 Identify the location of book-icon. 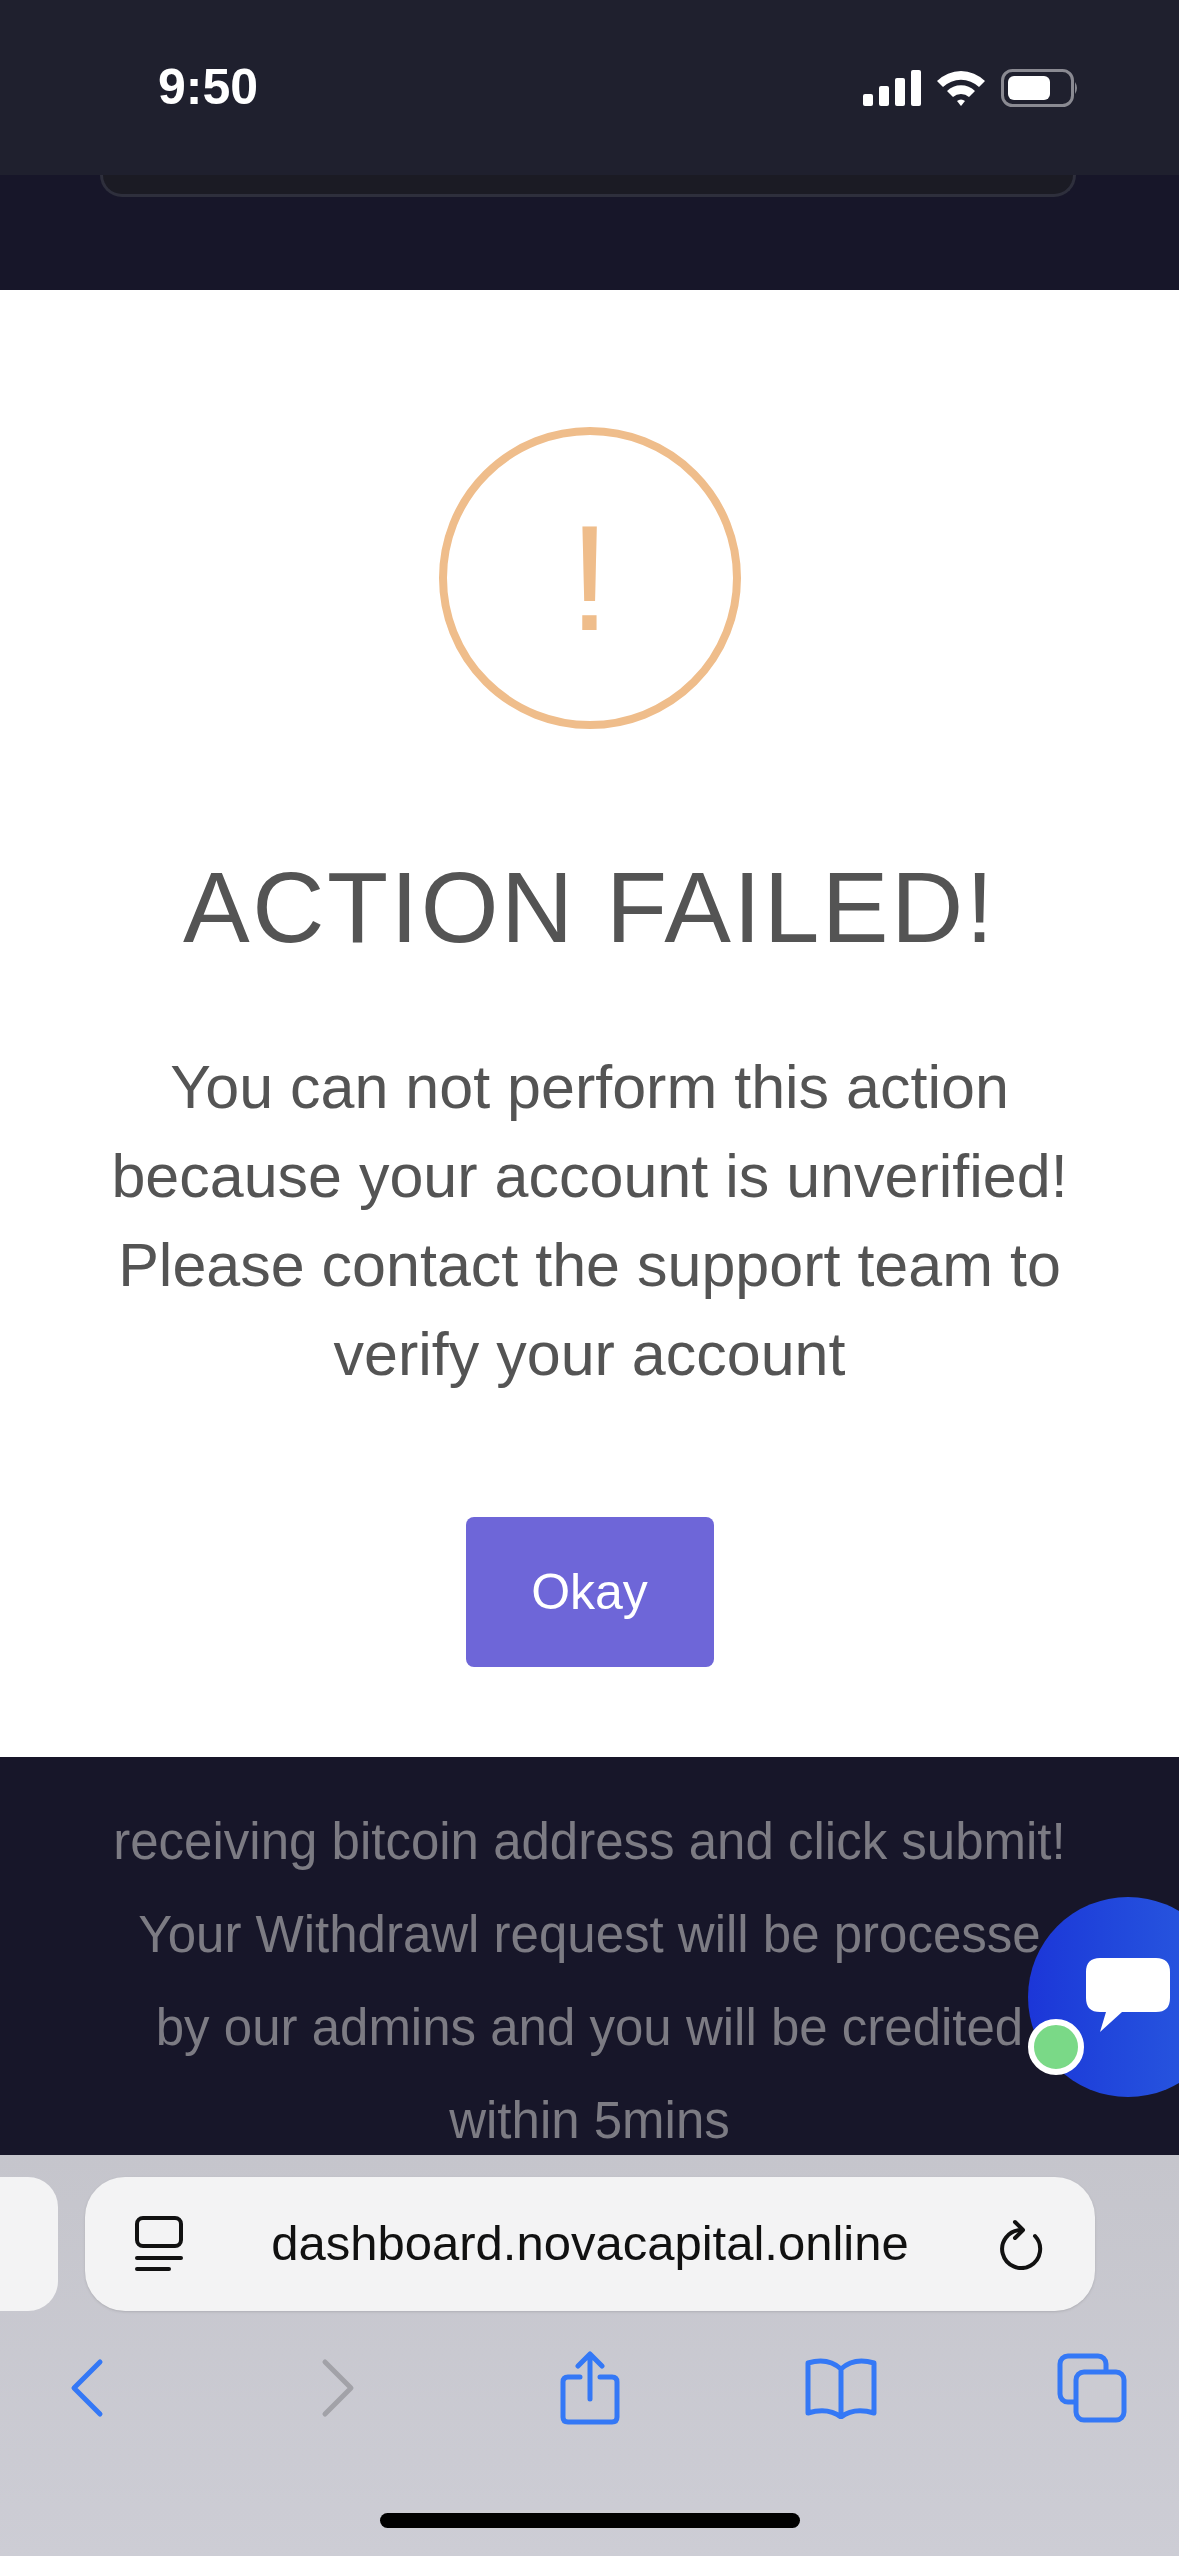
(840, 2388).